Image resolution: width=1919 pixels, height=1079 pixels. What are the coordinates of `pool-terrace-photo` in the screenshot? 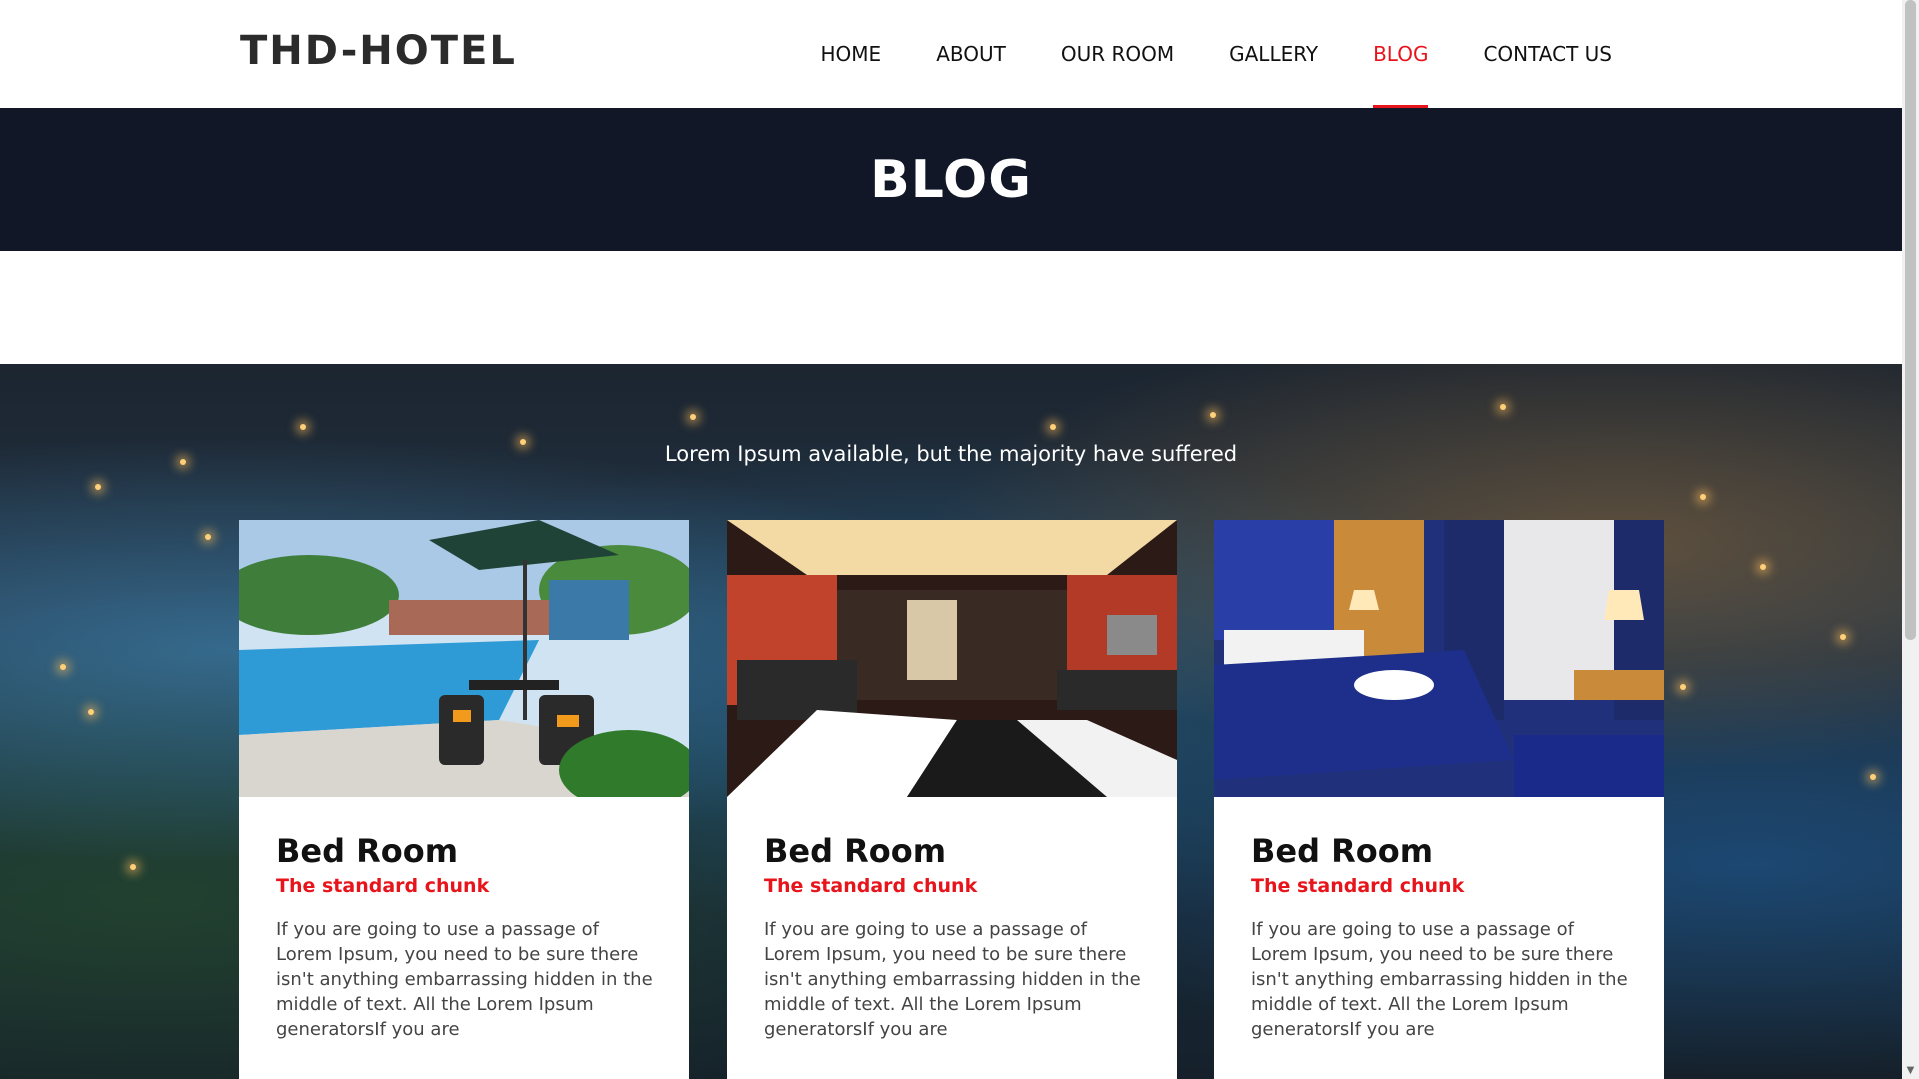 It's located at (464, 658).